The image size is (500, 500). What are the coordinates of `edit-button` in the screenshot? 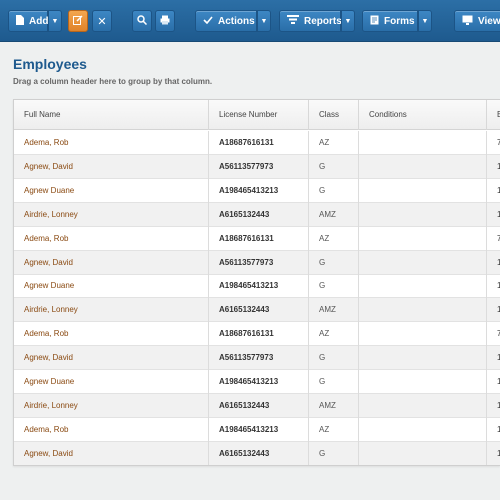 It's located at (78, 21).